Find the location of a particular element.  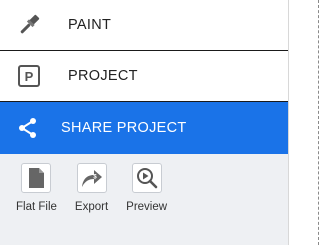

share-icon is located at coordinates (28, 128).